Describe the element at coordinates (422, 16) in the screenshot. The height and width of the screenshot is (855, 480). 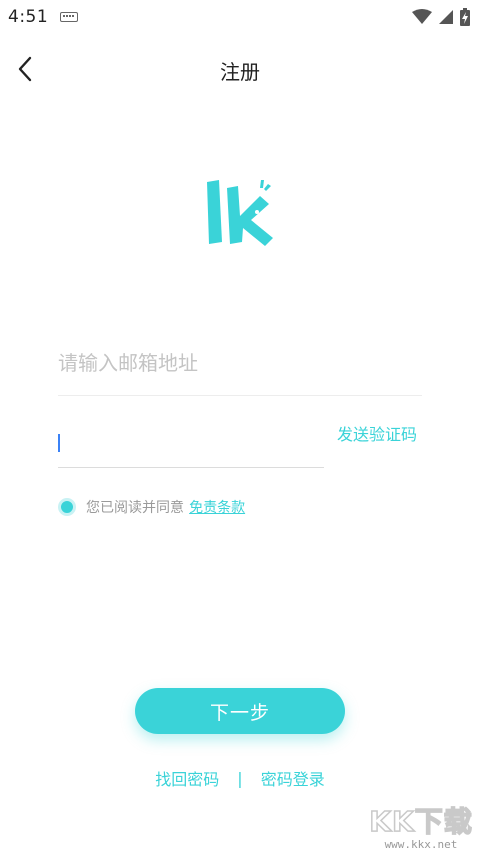
I see `wifi-icon` at that location.